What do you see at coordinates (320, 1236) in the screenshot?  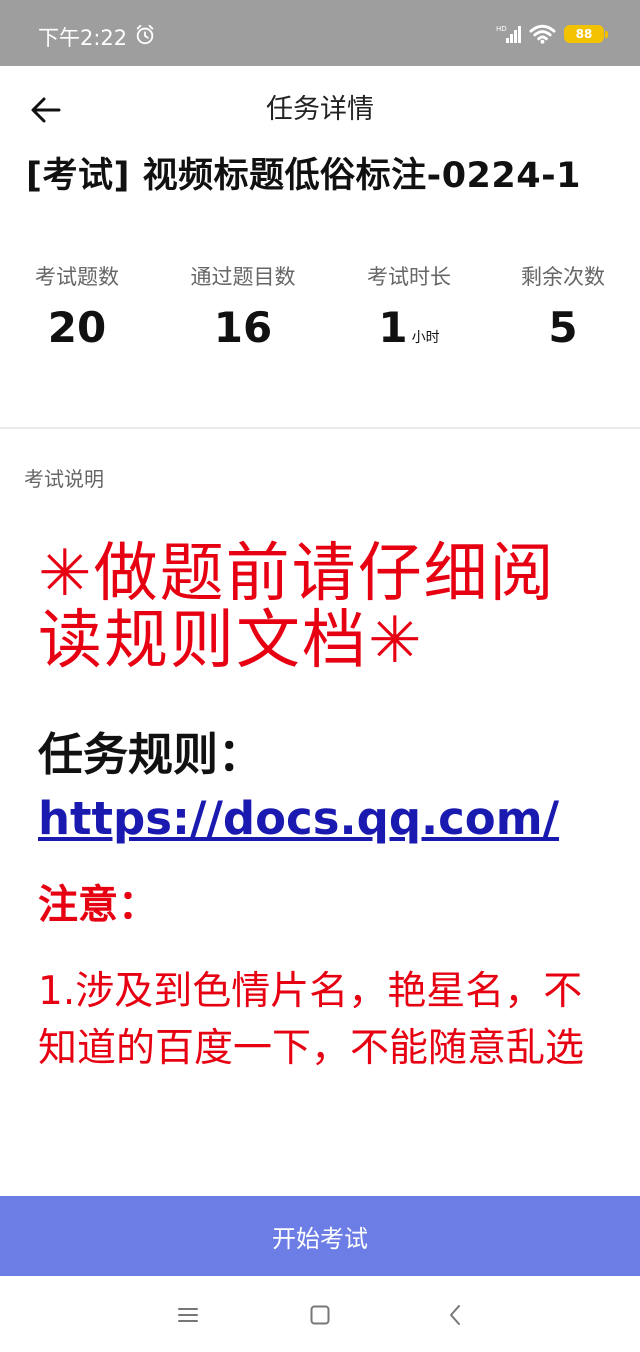 I see `start-exam-button: 开始考试` at bounding box center [320, 1236].